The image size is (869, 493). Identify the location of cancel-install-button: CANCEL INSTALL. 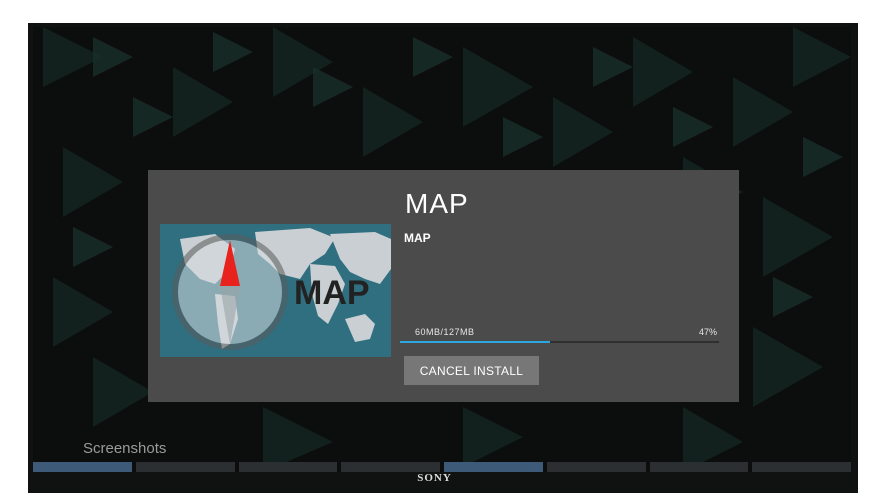
(471, 370).